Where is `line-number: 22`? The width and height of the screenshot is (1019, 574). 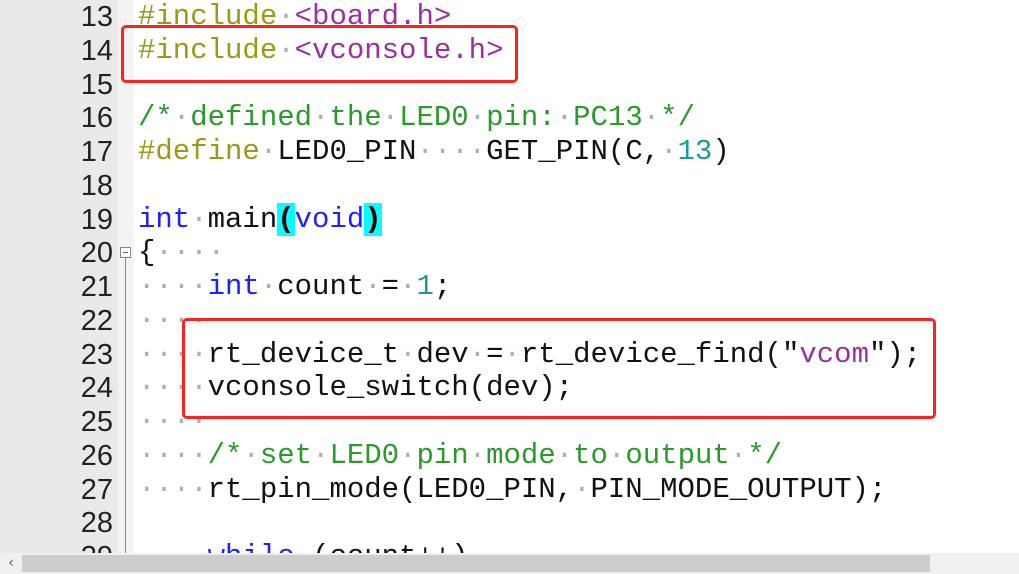 line-number: 22 is located at coordinates (96, 320).